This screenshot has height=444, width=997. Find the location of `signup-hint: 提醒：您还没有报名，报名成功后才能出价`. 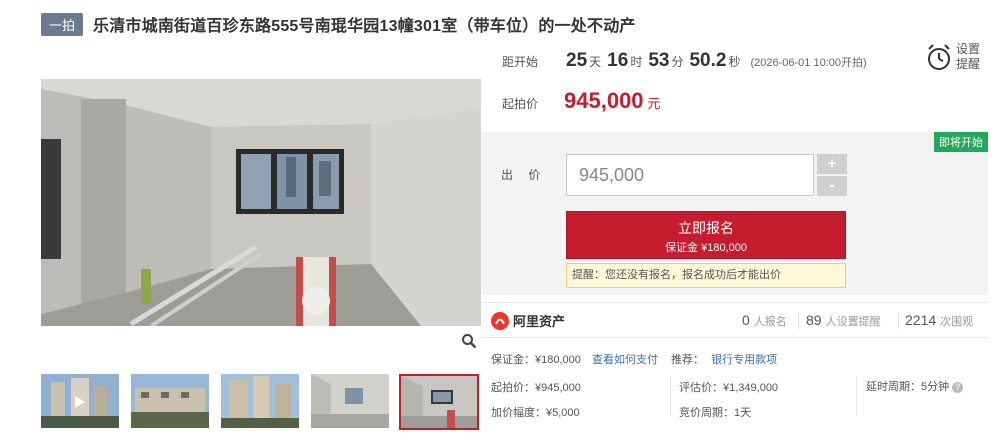

signup-hint: 提醒：您还没有报名，报名成功后才能出价 is located at coordinates (706, 275).